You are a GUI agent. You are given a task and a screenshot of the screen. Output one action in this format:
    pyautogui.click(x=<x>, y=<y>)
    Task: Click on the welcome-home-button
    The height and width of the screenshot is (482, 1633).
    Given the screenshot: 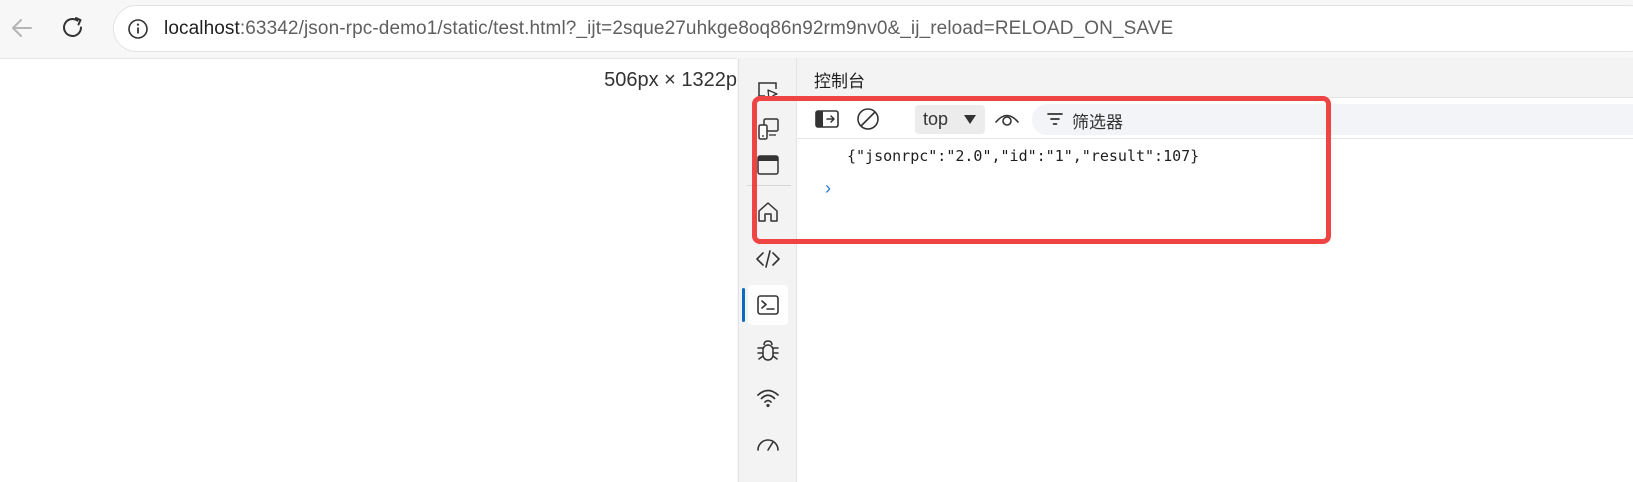 What is the action you would take?
    pyautogui.click(x=768, y=212)
    